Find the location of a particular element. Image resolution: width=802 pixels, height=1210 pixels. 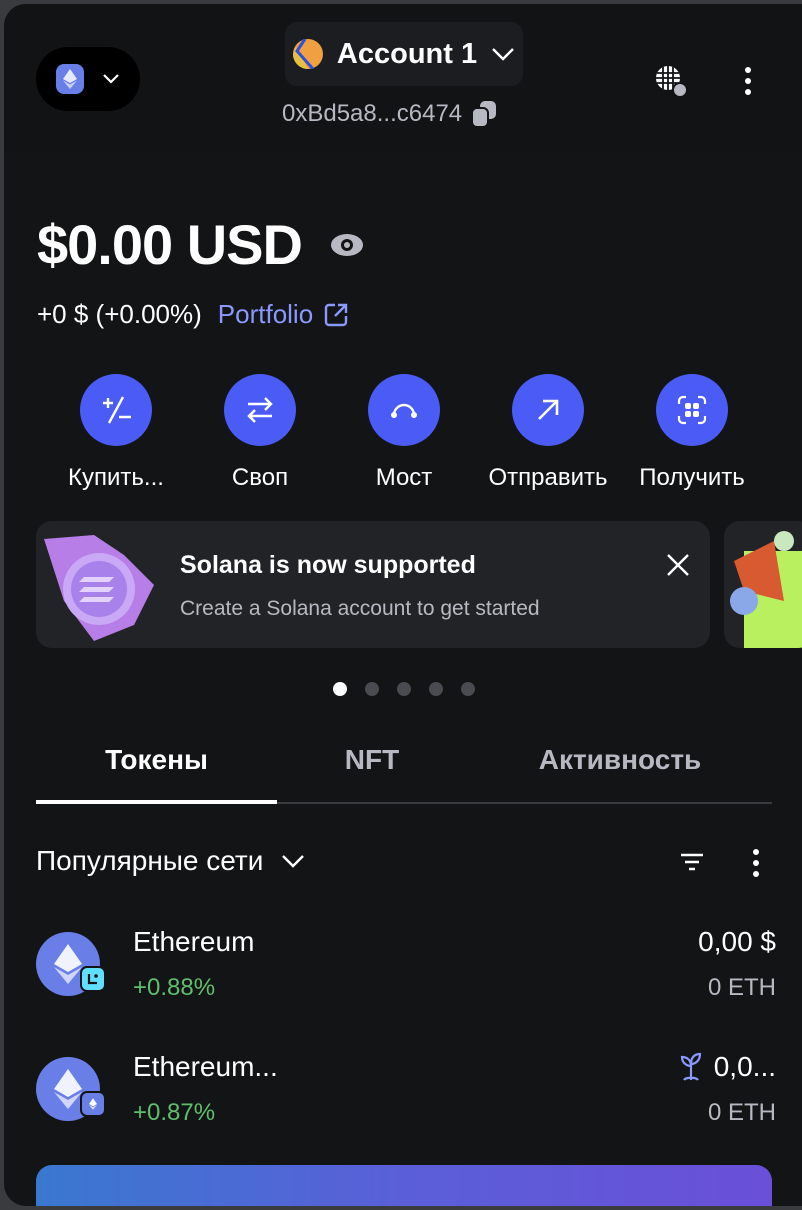

more-options-icon is located at coordinates (756, 863).